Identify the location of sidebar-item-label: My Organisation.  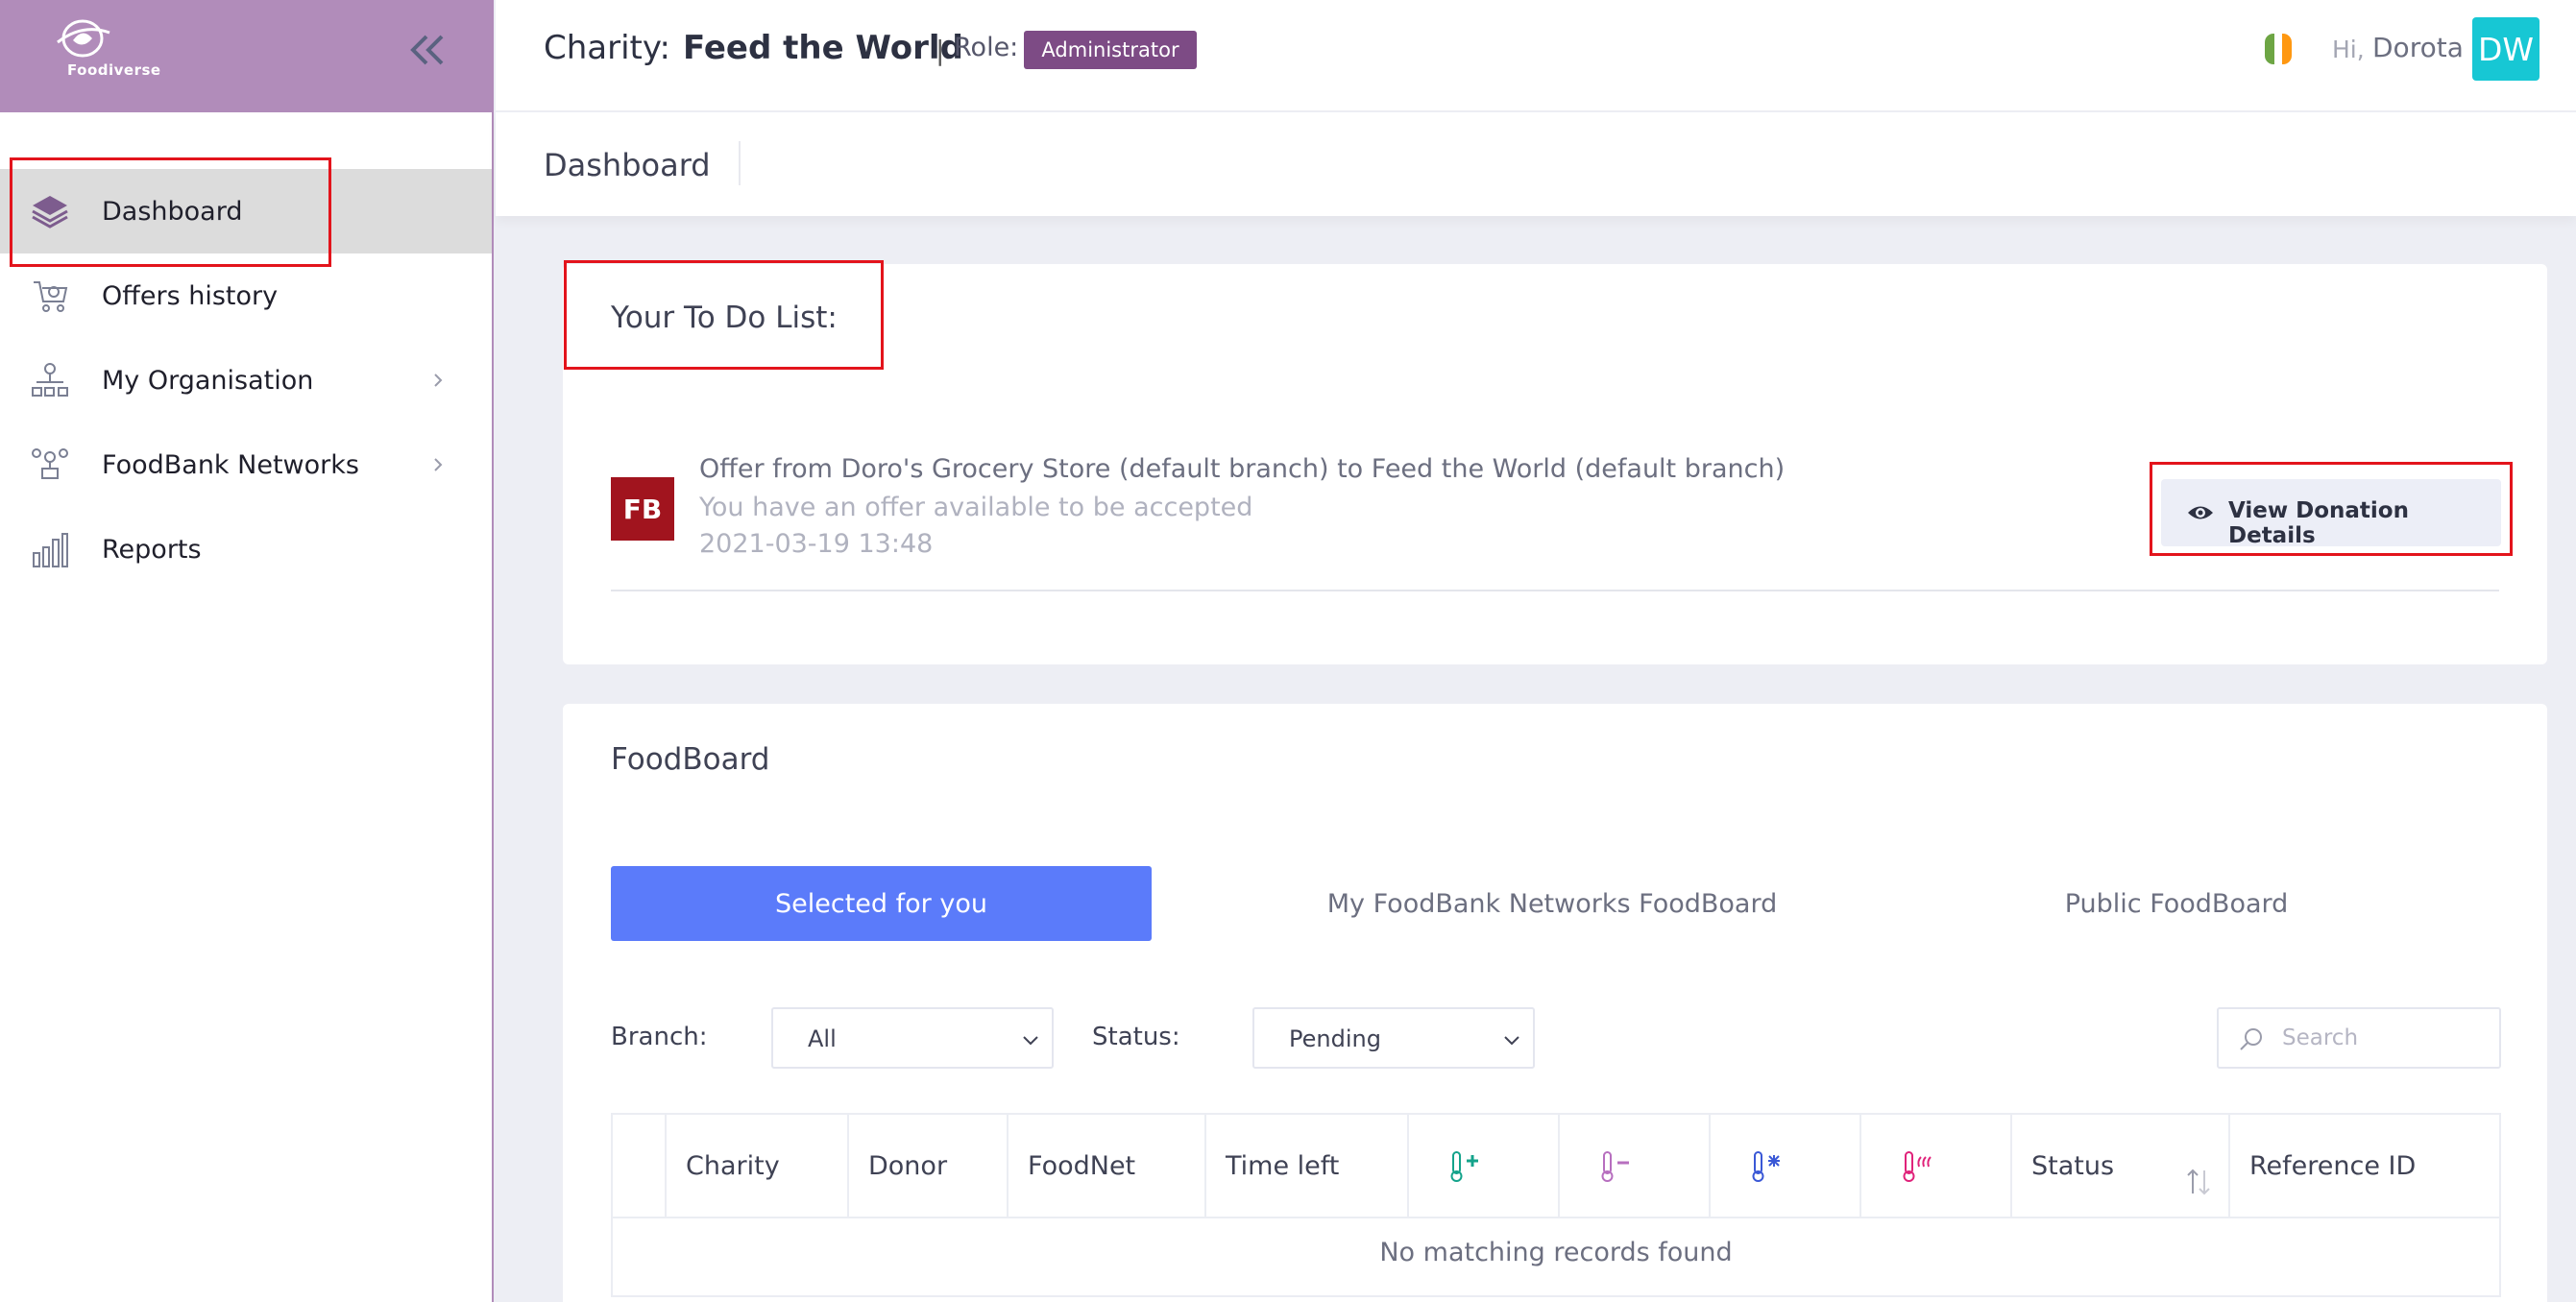
(208, 380).